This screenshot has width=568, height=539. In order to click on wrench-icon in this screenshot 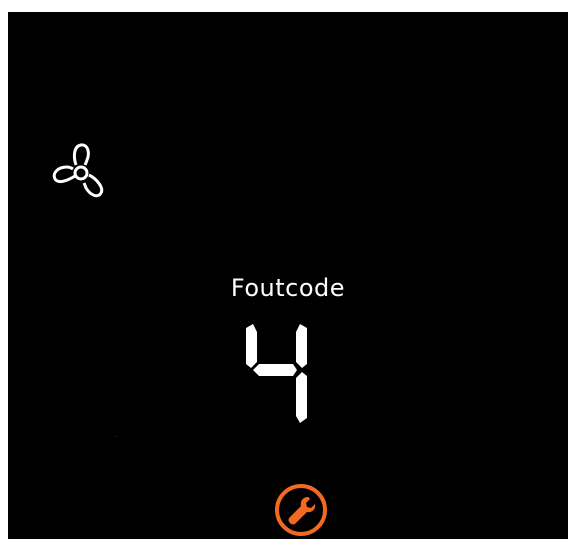, I will do `click(301, 510)`.